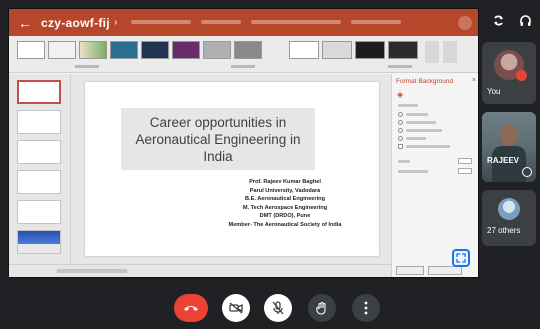 Image resolution: width=540 pixels, height=329 pixels. Describe the element at coordinates (285, 216) in the screenshot. I see `credit-line: DMT (DRDO), Pune` at that location.